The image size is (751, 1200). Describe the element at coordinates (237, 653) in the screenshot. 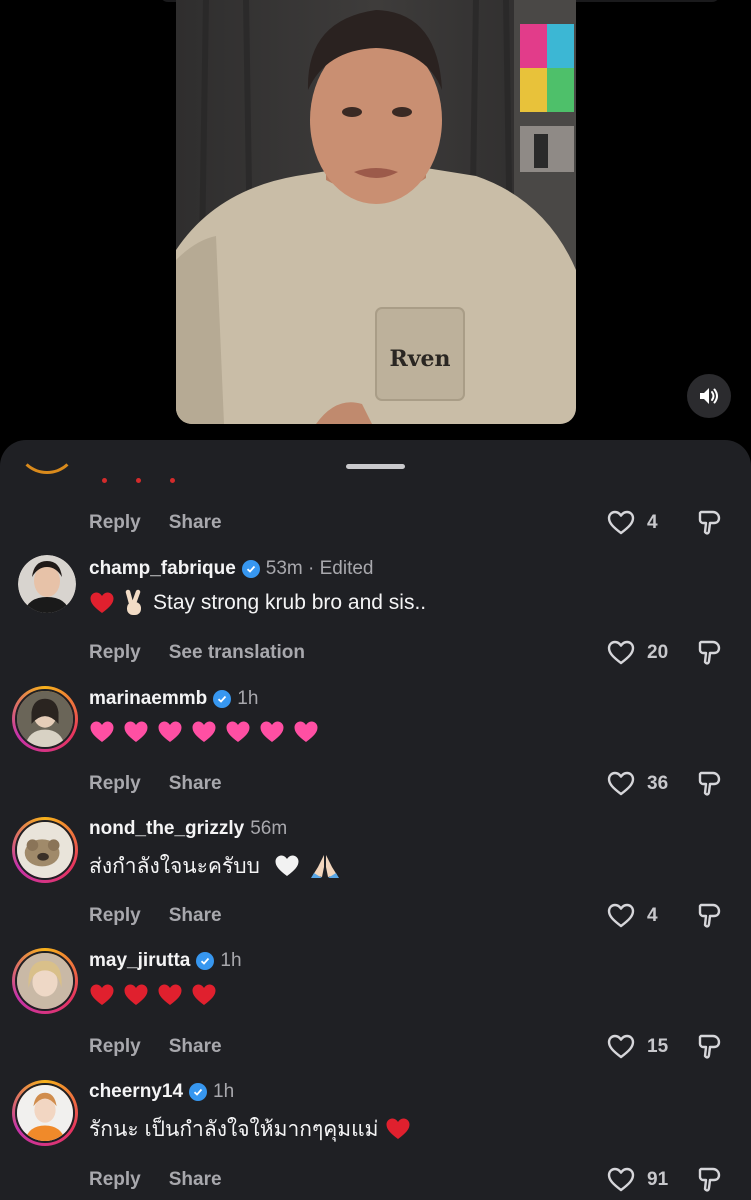

I see `see-translation-button: See translation` at that location.